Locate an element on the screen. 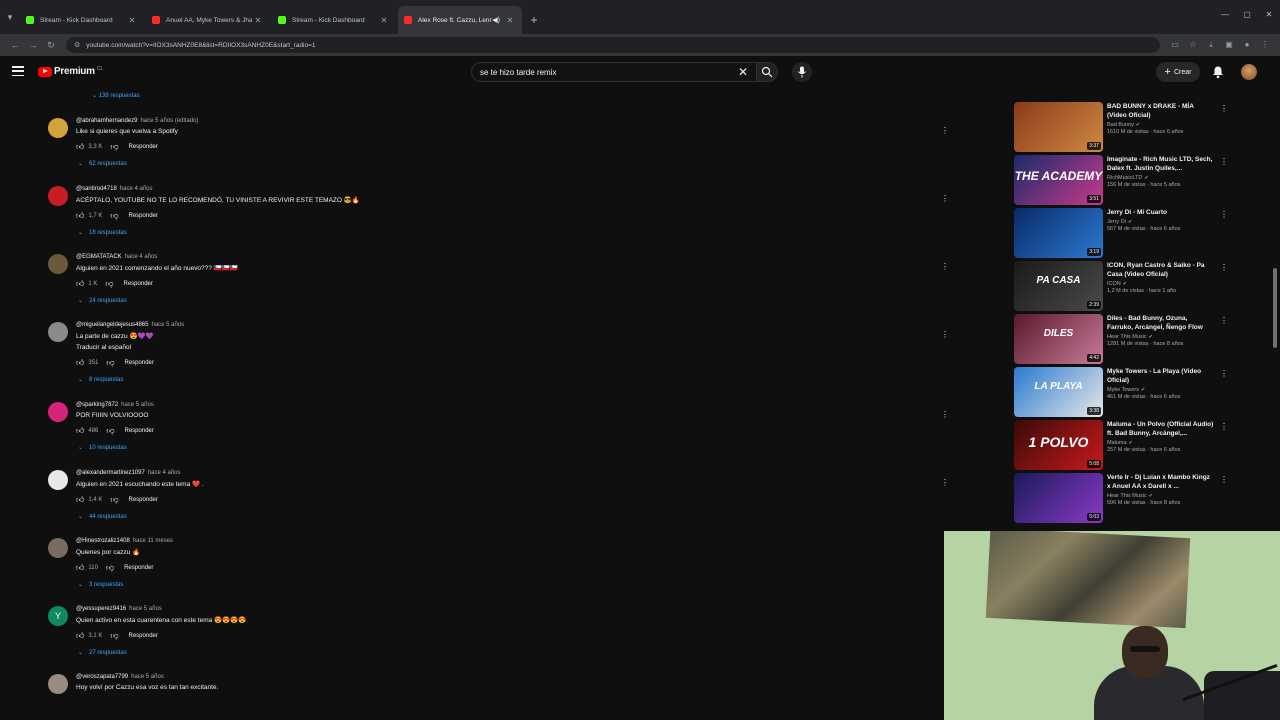 The image size is (1280, 720). site-info-icon: ⚙ is located at coordinates (77, 45).